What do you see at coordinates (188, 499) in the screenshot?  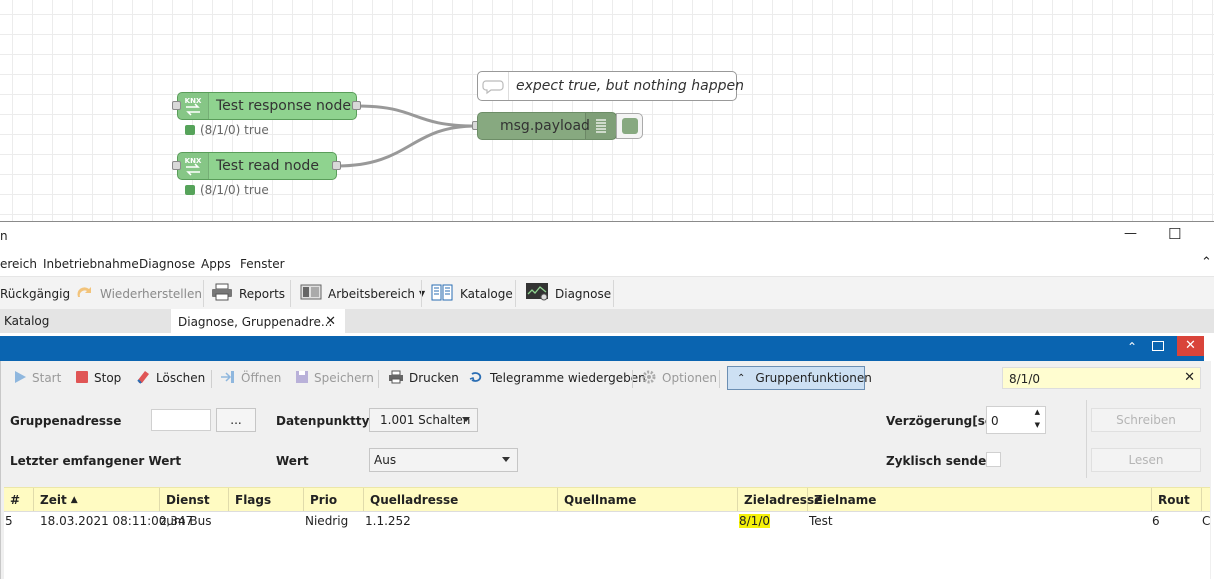 I see `header-label: Dienst` at bounding box center [188, 499].